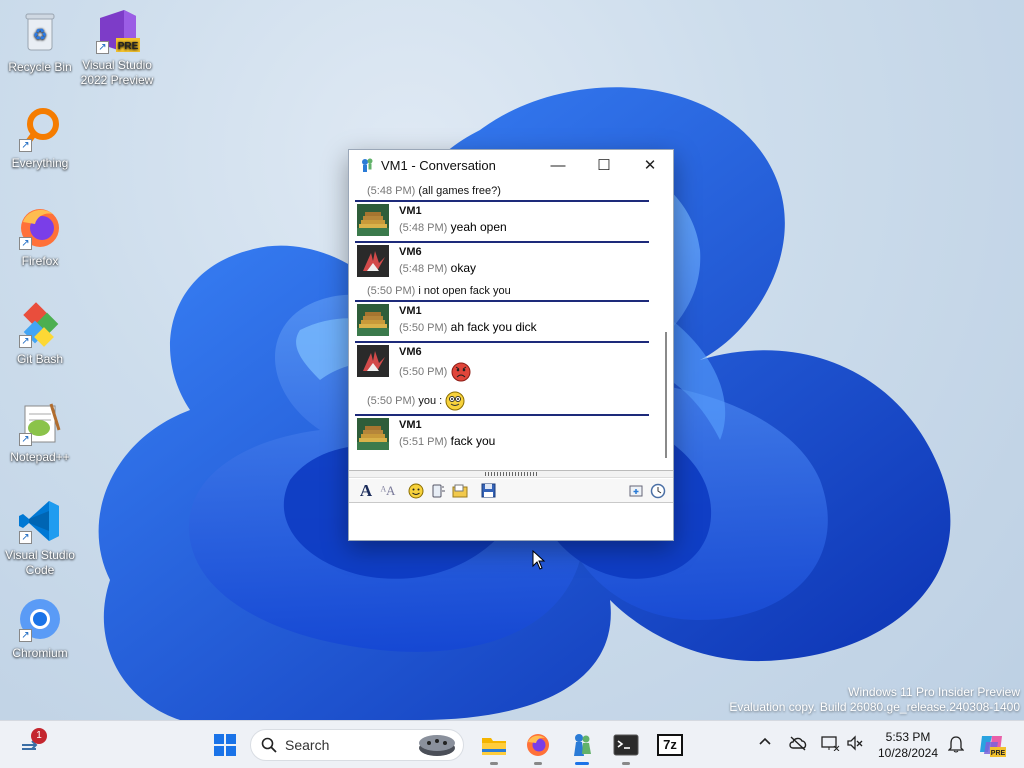  Describe the element at coordinates (511, 191) in the screenshot. I see `system-line: (5:48 PM) (all games free?)` at that location.